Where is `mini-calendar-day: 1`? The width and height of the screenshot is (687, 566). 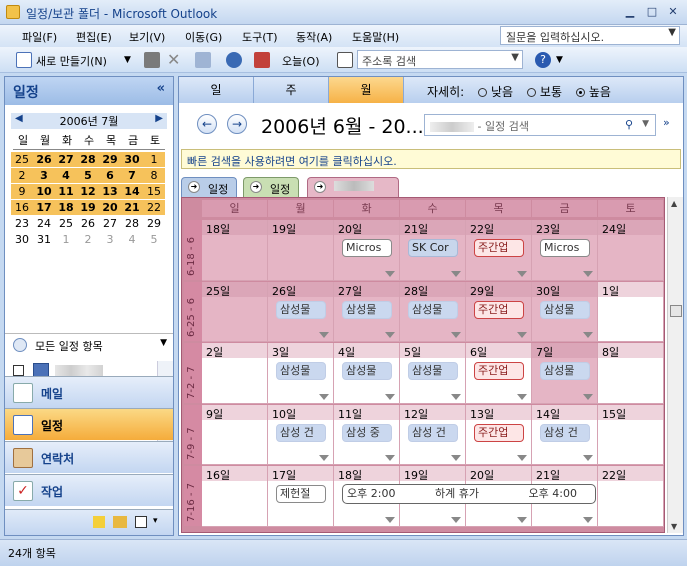 mini-calendar-day: 1 is located at coordinates (154, 159).